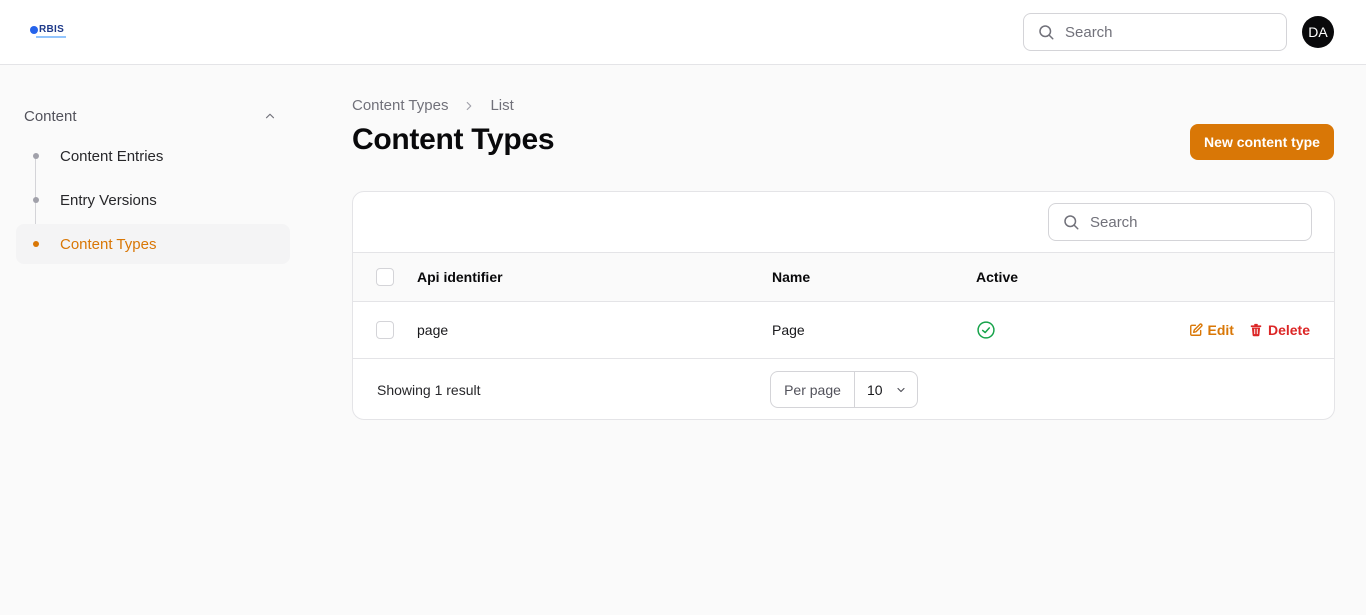 This screenshot has width=1366, height=615. What do you see at coordinates (385, 330) in the screenshot?
I see `row-checkbox` at bounding box center [385, 330].